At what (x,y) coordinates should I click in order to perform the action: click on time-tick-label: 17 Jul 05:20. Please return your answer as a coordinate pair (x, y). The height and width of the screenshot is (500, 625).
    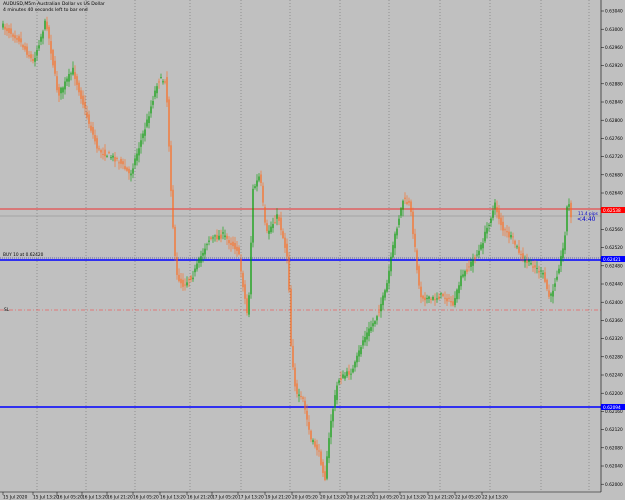
    Looking at the image, I should click on (225, 497).